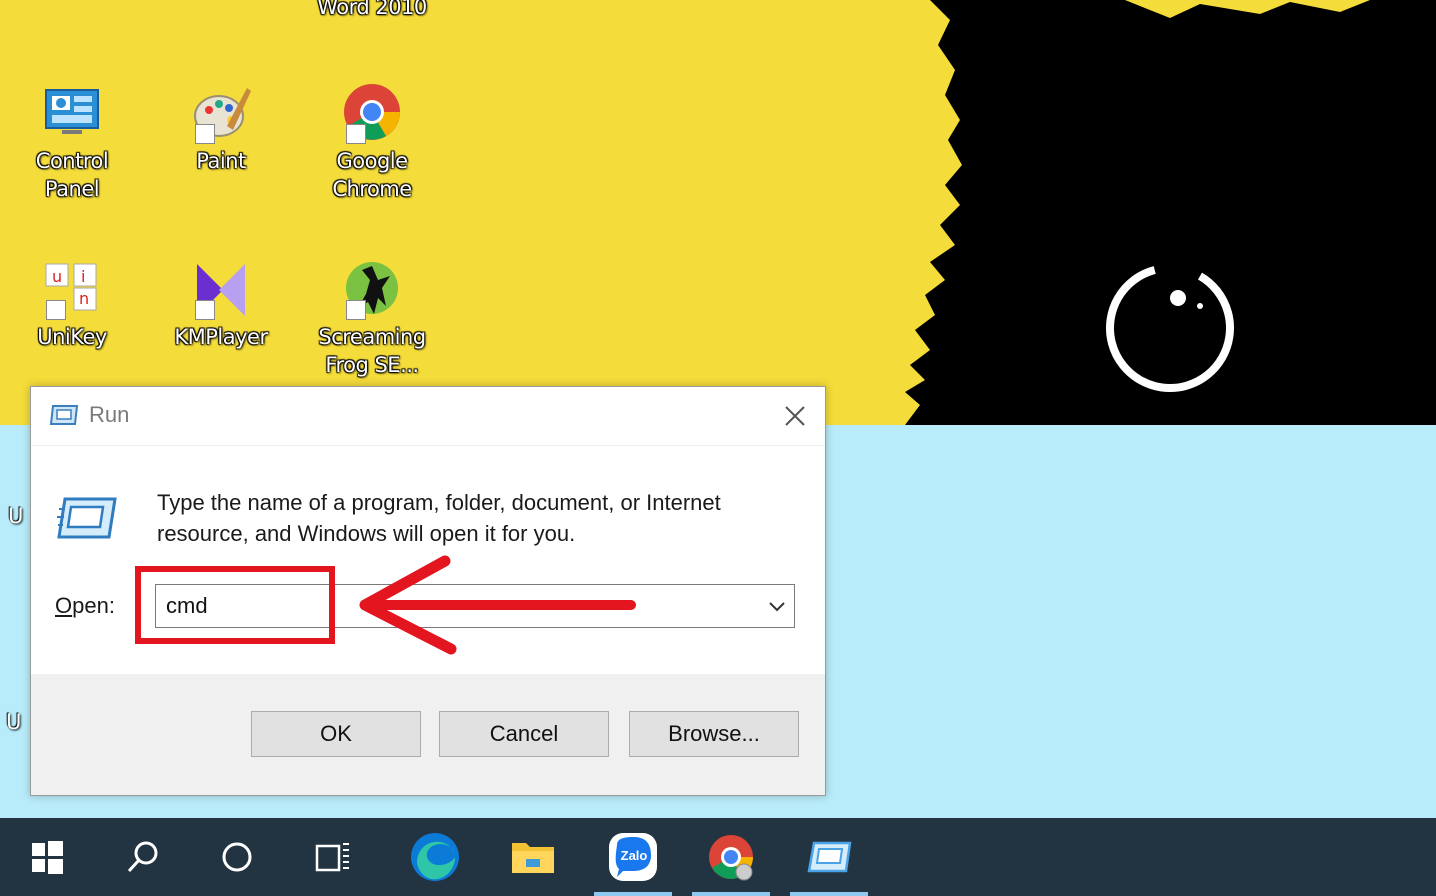  What do you see at coordinates (524, 734) in the screenshot?
I see `cancel-button: Cancel` at bounding box center [524, 734].